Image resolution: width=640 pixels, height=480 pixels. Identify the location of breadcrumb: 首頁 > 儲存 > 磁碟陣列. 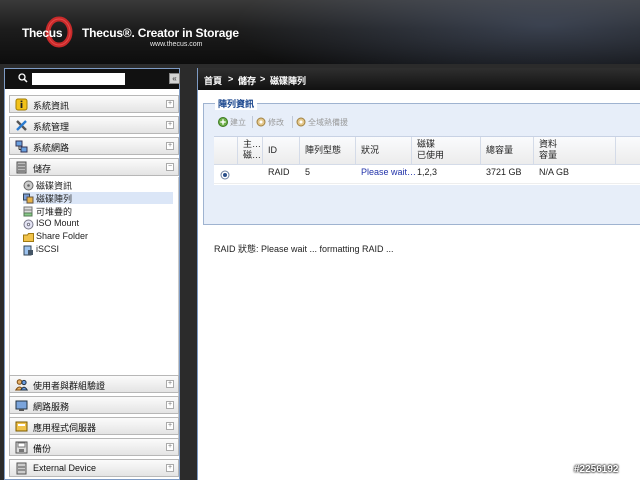
(419, 79).